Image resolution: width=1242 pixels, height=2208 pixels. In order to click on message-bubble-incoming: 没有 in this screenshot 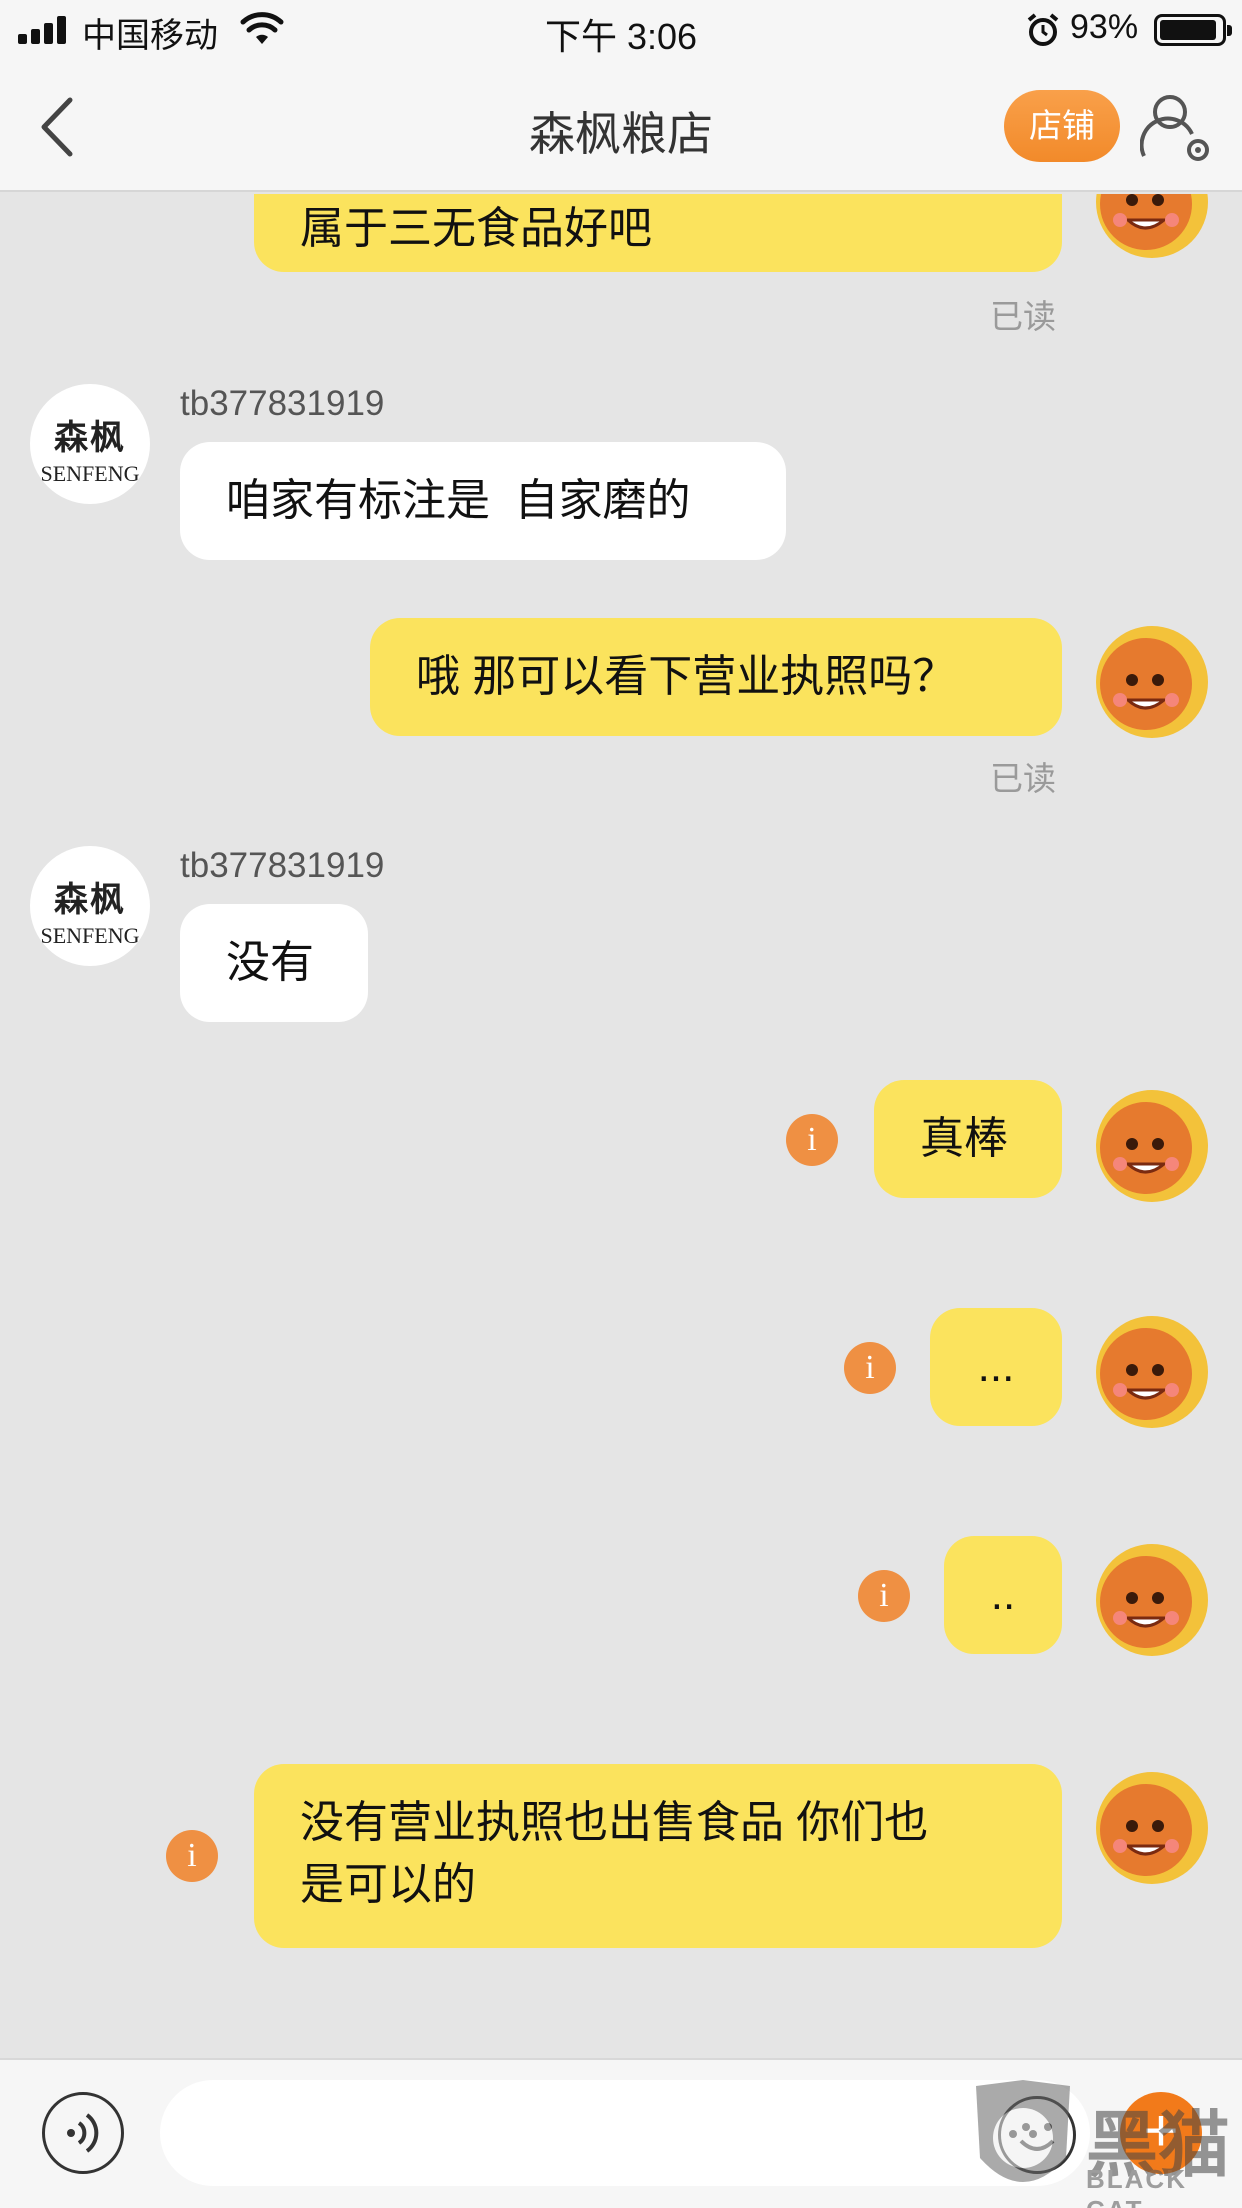, I will do `click(274, 963)`.